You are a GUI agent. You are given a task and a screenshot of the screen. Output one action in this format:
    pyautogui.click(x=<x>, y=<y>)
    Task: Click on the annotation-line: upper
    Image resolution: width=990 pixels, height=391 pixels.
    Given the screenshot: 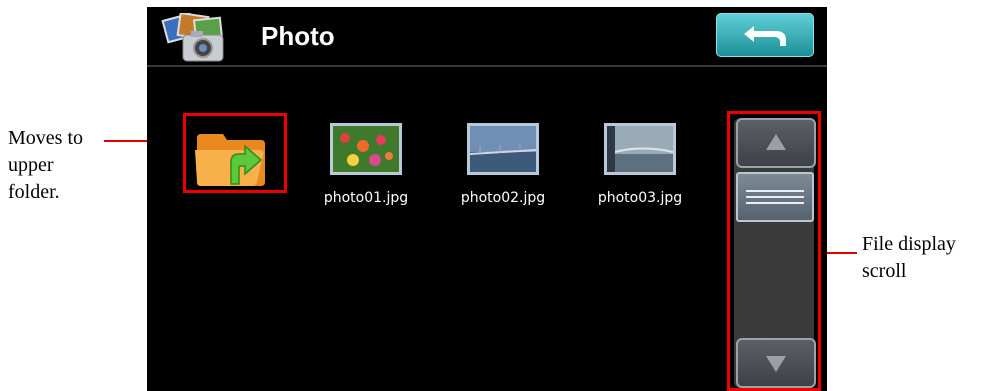 What is the action you would take?
    pyautogui.click(x=31, y=165)
    